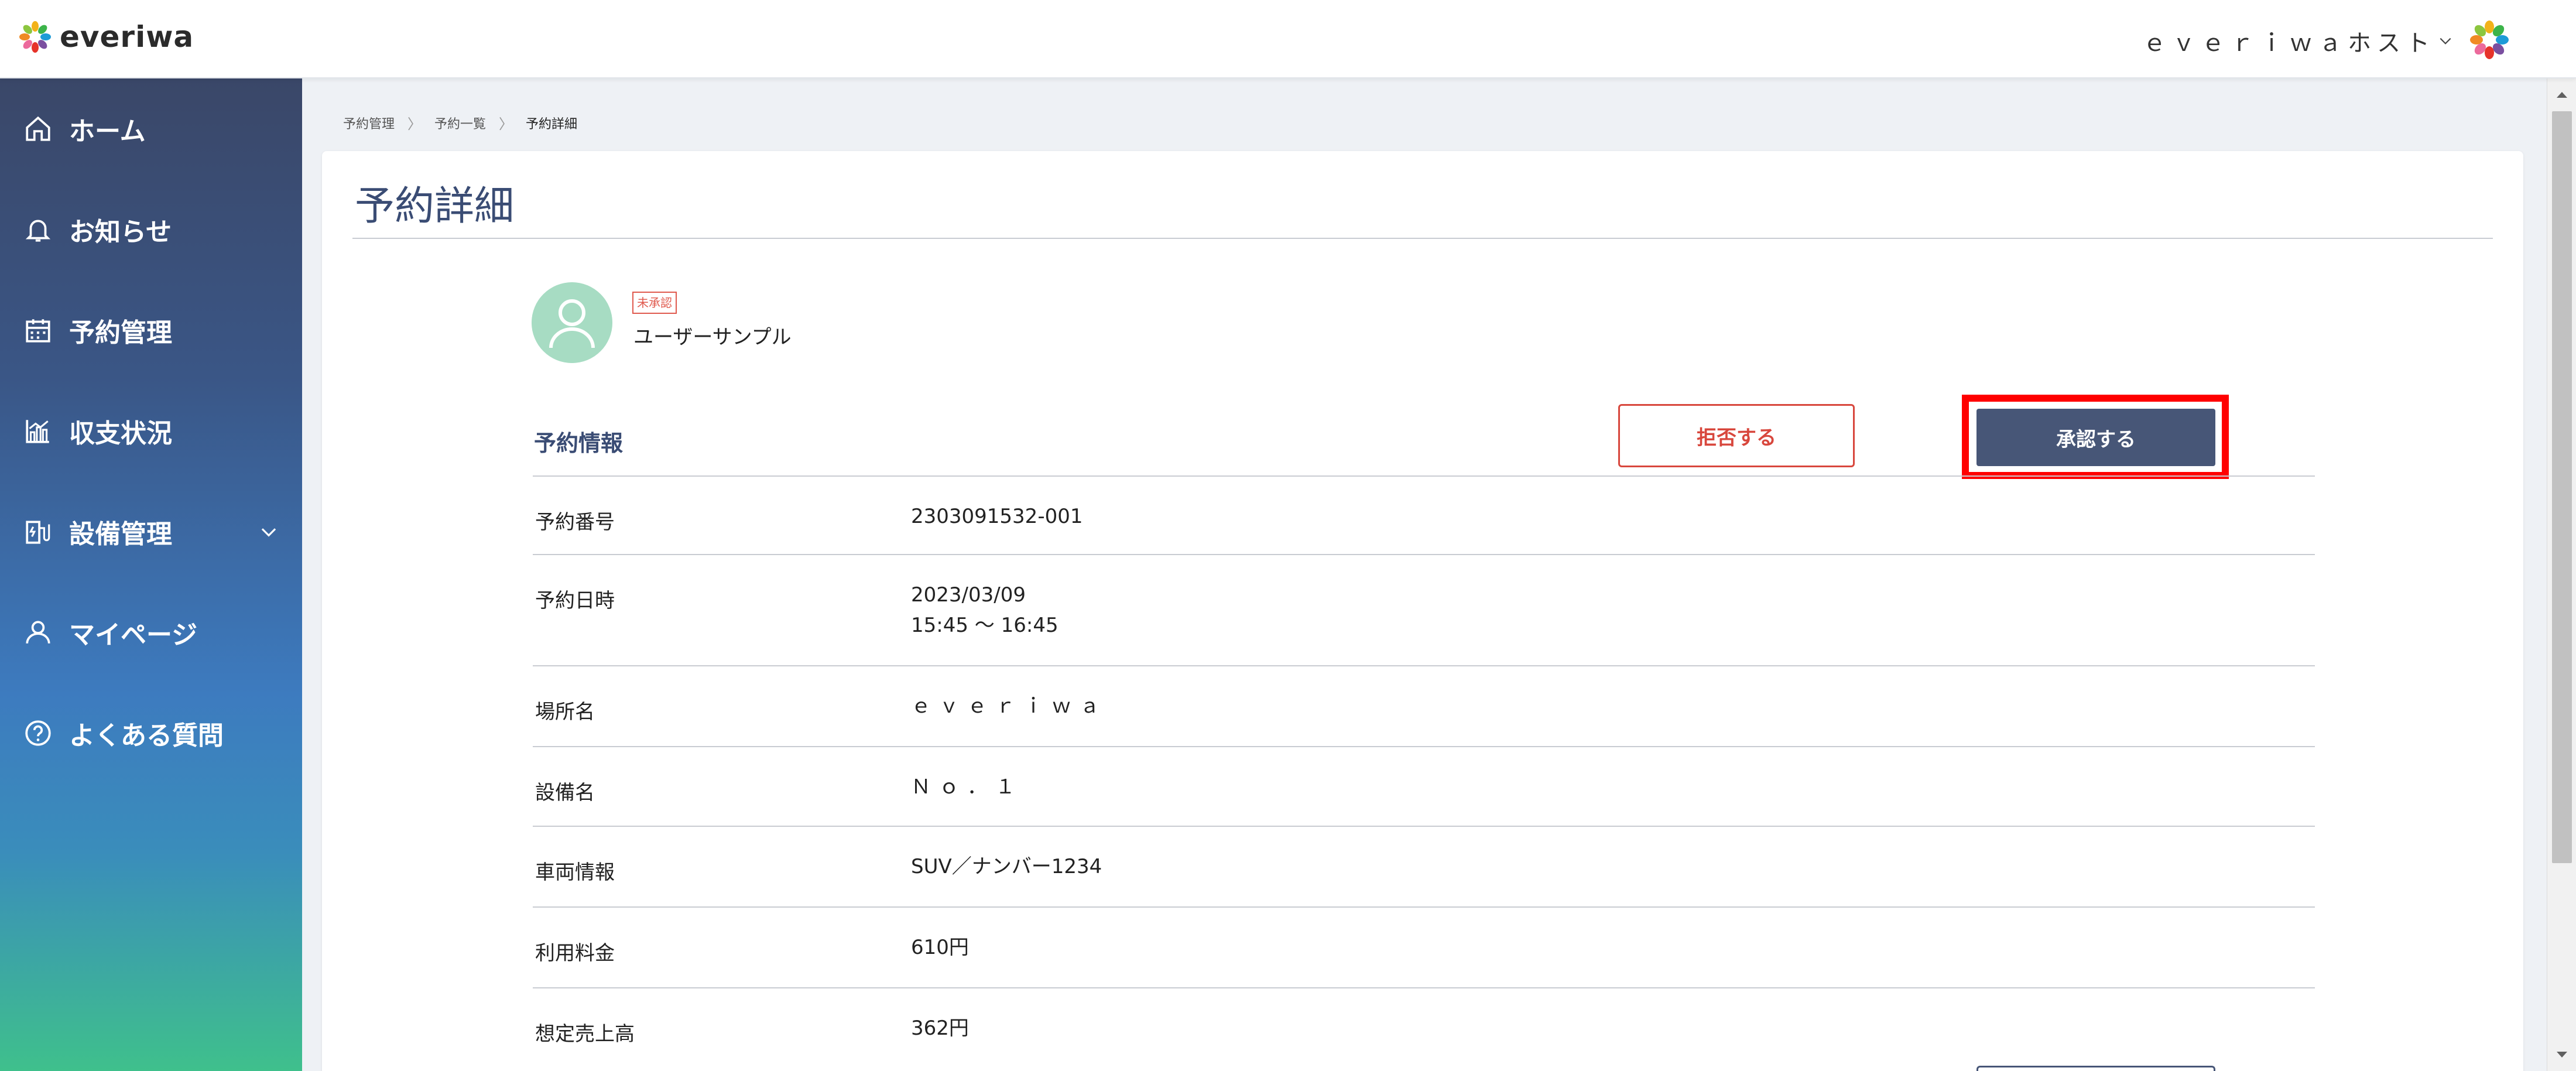 This screenshot has height=1071, width=2576. What do you see at coordinates (985, 625) in the screenshot?
I see `row-value-time: 15:45 〜 16:45` at bounding box center [985, 625].